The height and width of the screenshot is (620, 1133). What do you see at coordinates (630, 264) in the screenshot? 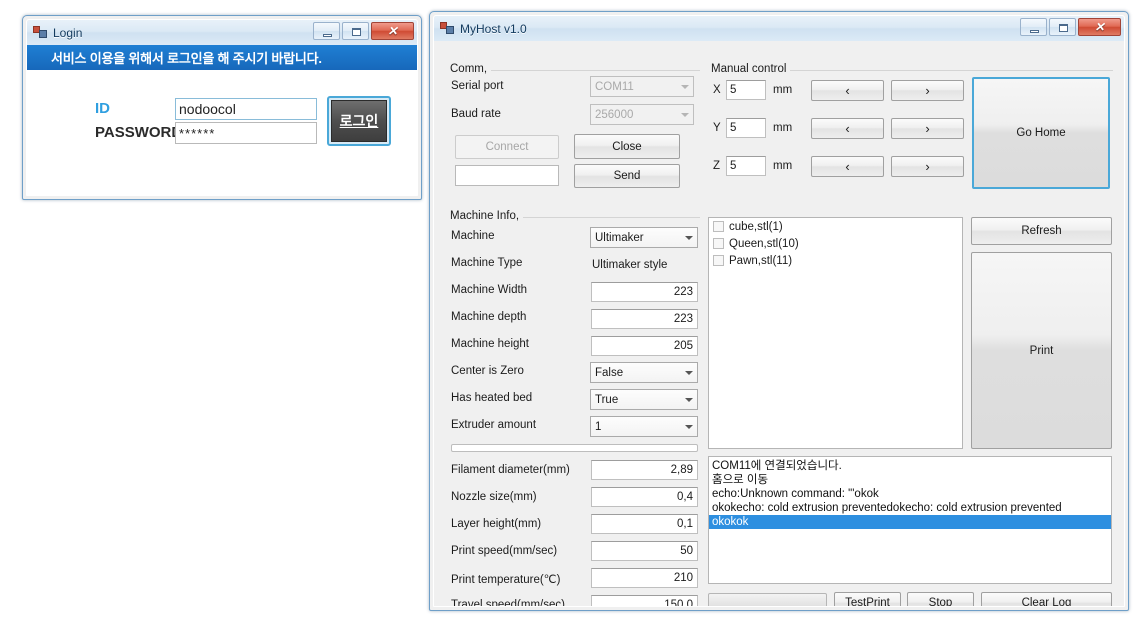
I see `machine-type-value: Ultimaker style` at bounding box center [630, 264].